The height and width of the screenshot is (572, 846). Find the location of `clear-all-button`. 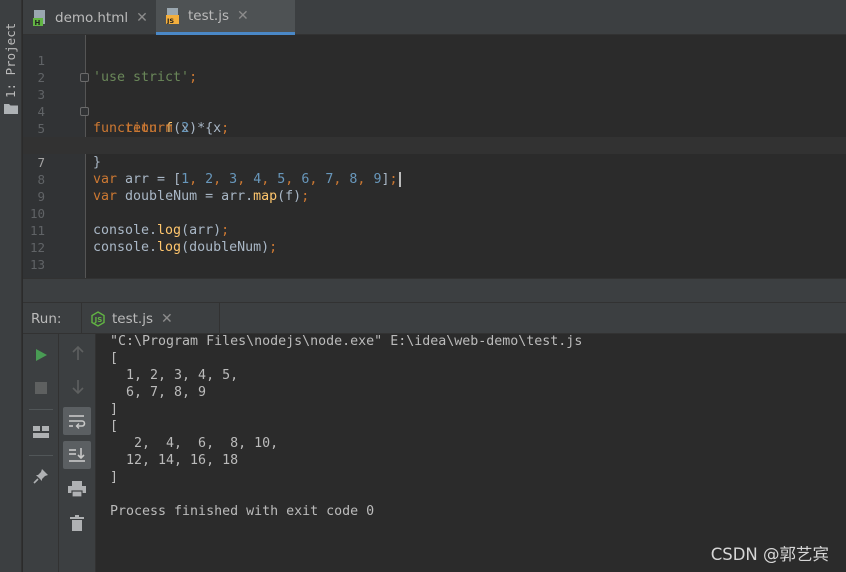

clear-all-button is located at coordinates (77, 523).